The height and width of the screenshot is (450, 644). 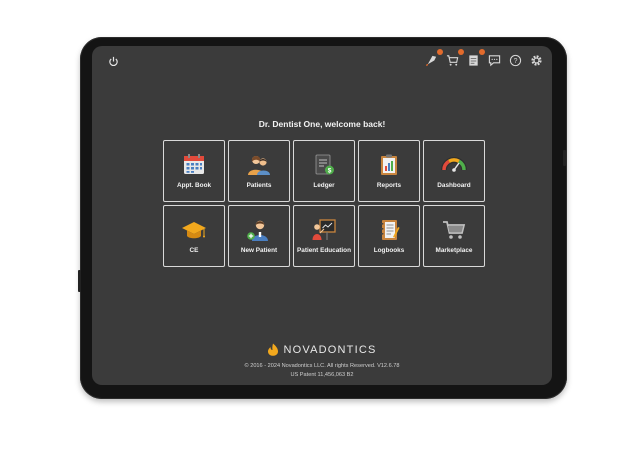 What do you see at coordinates (324, 185) in the screenshot?
I see `tile-label: Ledger` at bounding box center [324, 185].